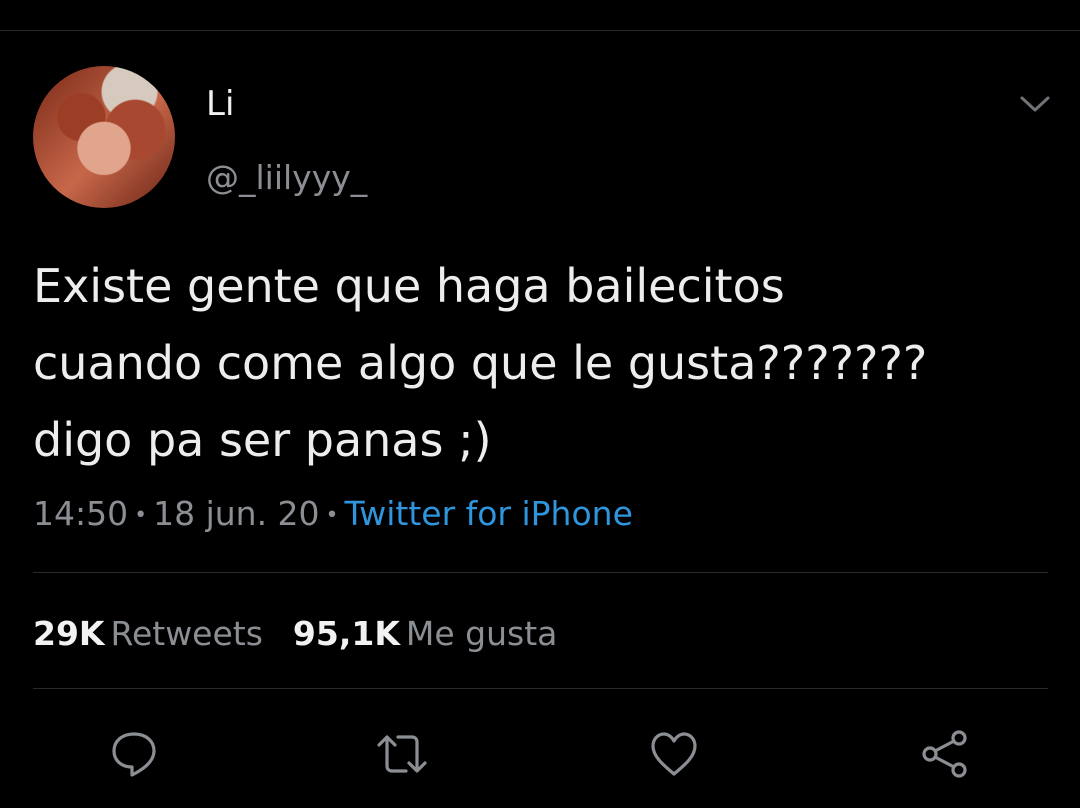 The image size is (1080, 808). I want to click on retweets-stat: 29K Retweets, so click(148, 633).